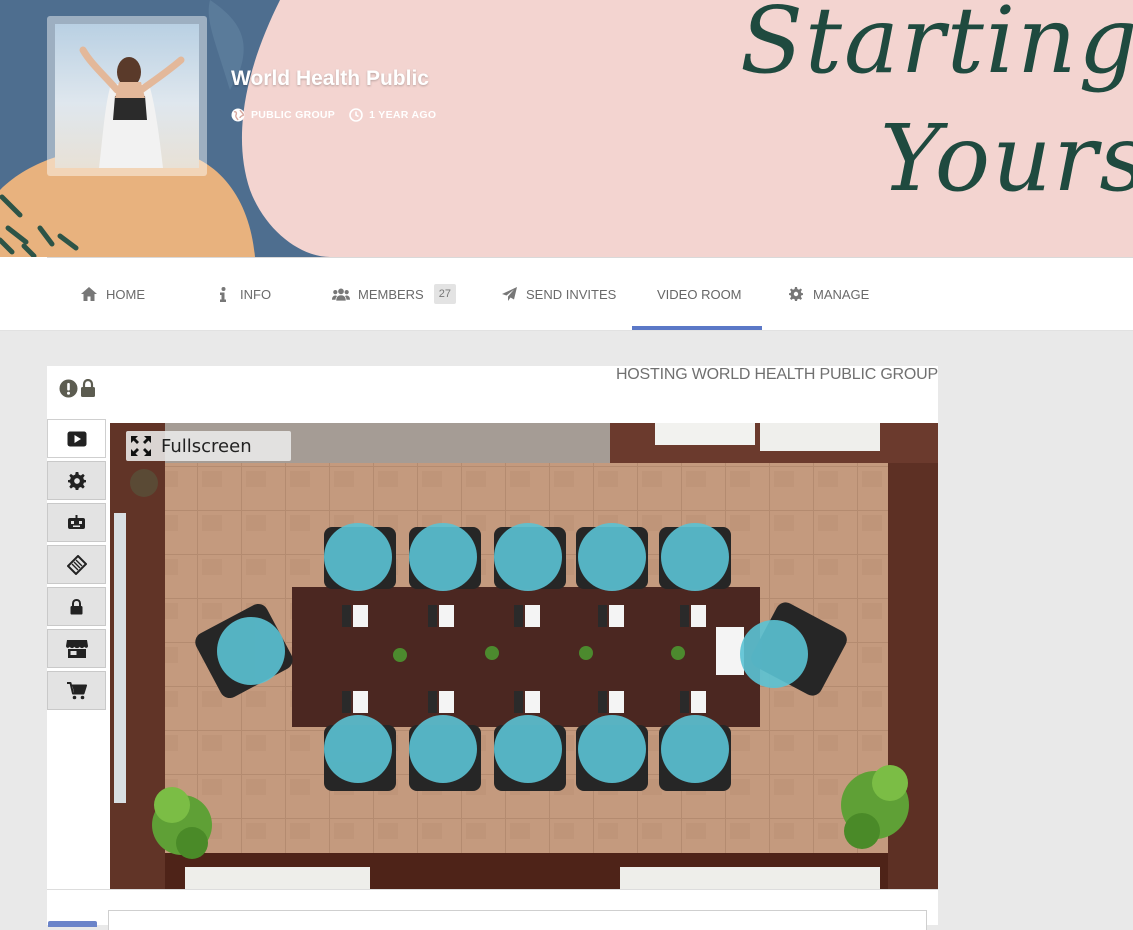 Image resolution: width=1133 pixels, height=930 pixels. What do you see at coordinates (699, 294) in the screenshot?
I see `nav-video-room: VIDEO ROOM` at bounding box center [699, 294].